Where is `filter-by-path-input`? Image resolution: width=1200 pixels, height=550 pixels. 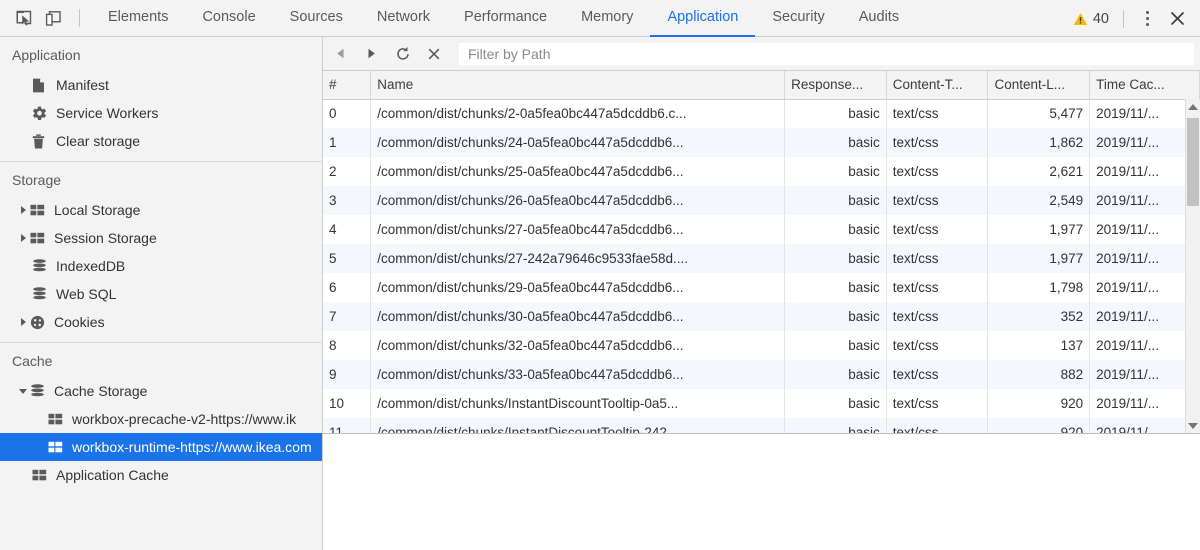
filter-by-path-input is located at coordinates (826, 53).